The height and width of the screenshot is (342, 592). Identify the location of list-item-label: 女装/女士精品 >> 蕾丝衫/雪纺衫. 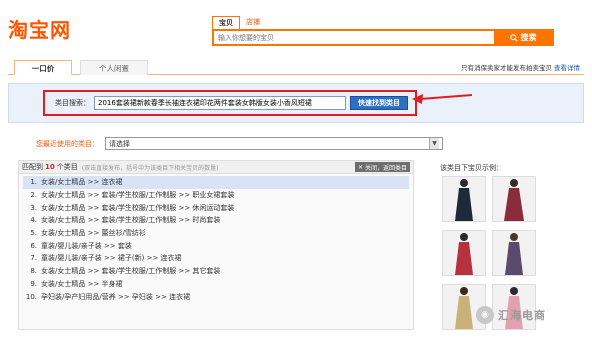
(93, 233).